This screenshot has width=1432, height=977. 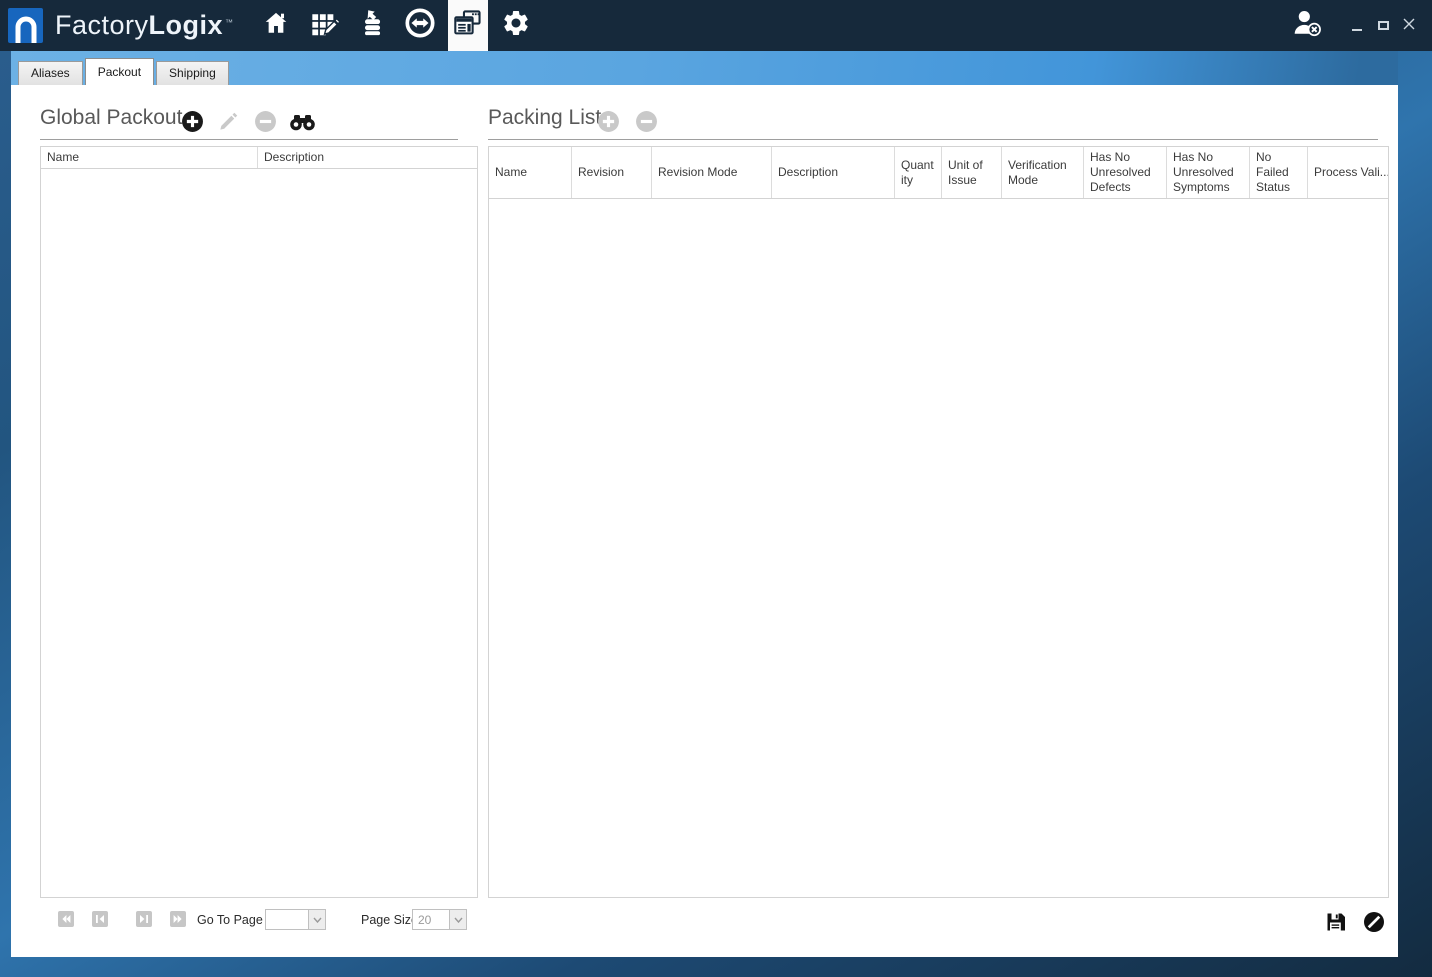 I want to click on settings-gear-icon, so click(x=516, y=25).